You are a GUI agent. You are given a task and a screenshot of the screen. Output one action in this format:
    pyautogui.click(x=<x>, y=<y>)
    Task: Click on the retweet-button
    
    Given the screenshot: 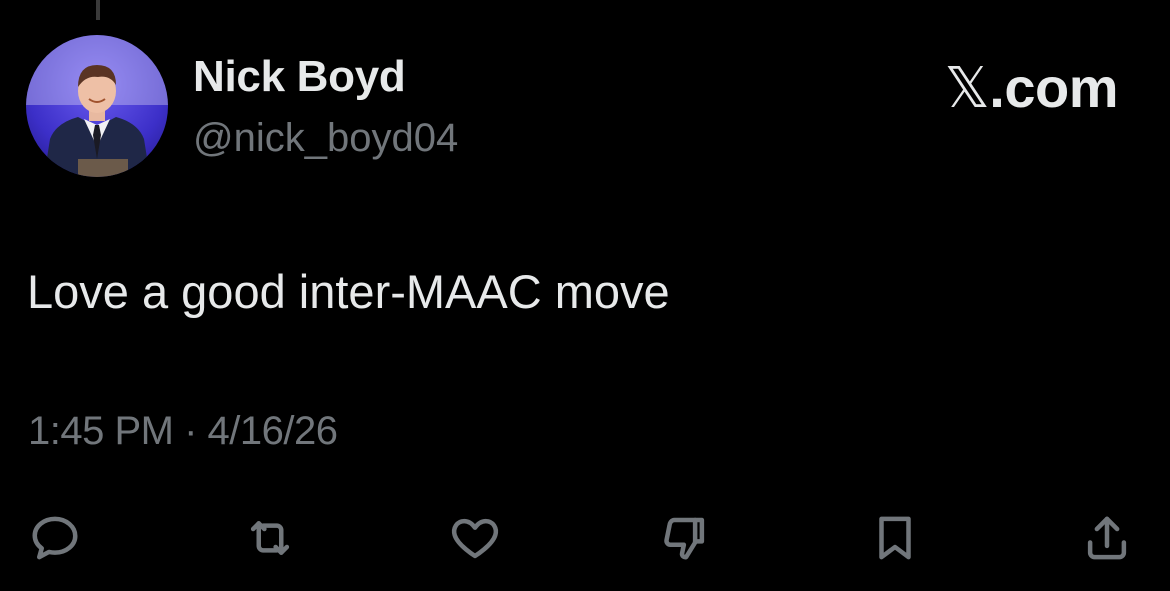 What is the action you would take?
    pyautogui.click(x=270, y=538)
    